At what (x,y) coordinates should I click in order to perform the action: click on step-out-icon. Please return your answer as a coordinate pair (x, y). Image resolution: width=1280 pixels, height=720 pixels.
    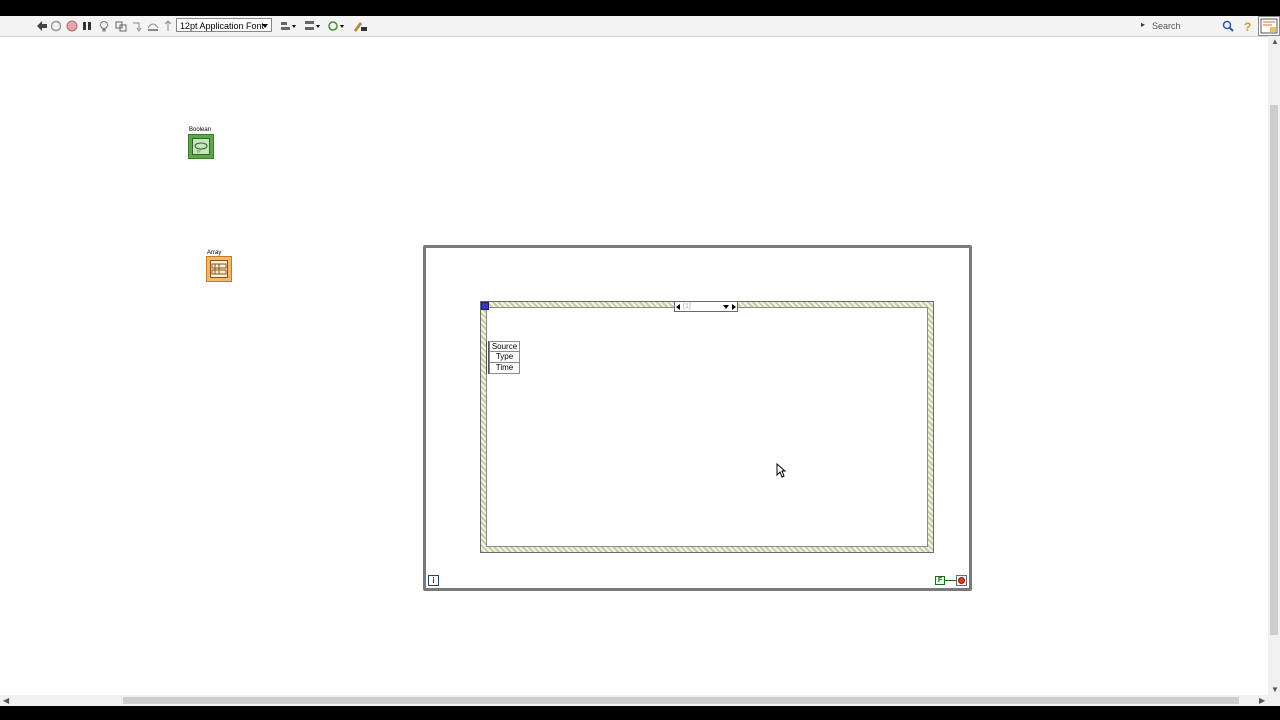
    Looking at the image, I should click on (168, 26).